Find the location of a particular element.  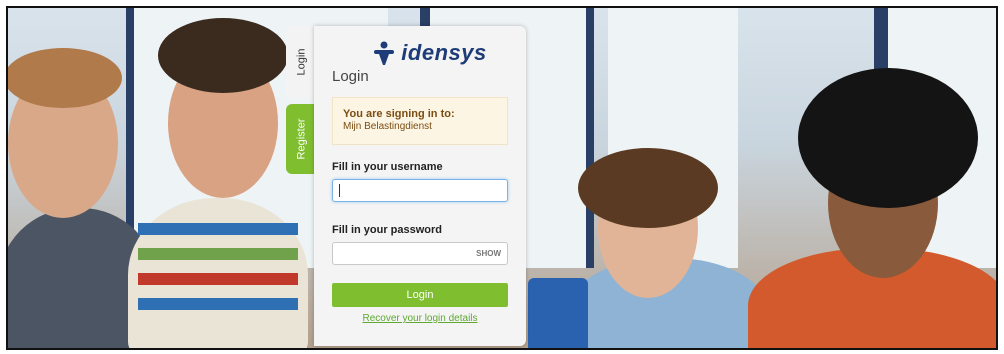

recover-login-link: Recover your login details is located at coordinates (420, 318).